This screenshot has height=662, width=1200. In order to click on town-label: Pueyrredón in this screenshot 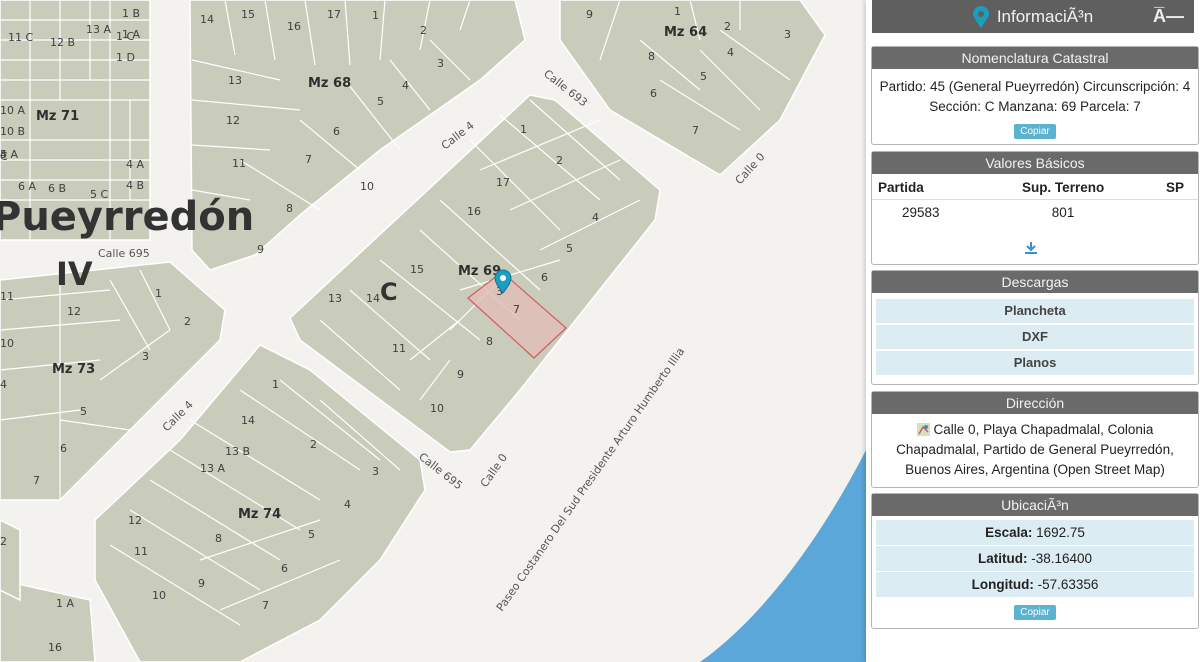, I will do `click(127, 217)`.